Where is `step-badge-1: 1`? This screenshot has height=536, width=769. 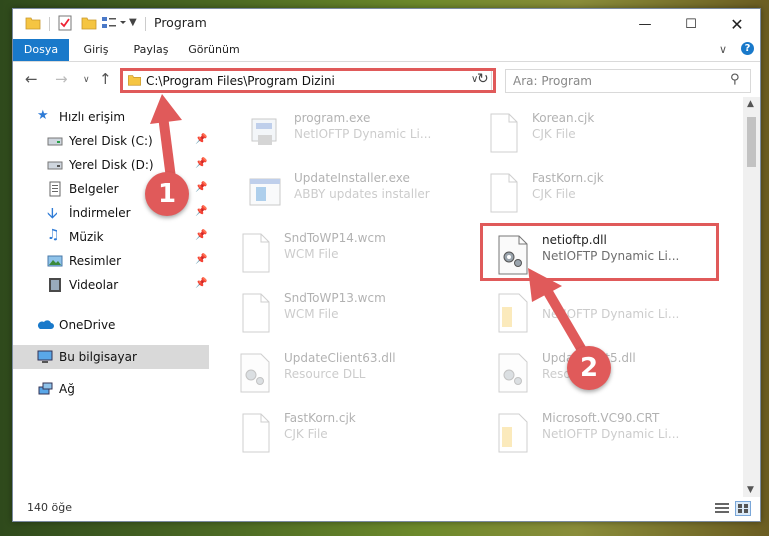
step-badge-1: 1 is located at coordinates (167, 194).